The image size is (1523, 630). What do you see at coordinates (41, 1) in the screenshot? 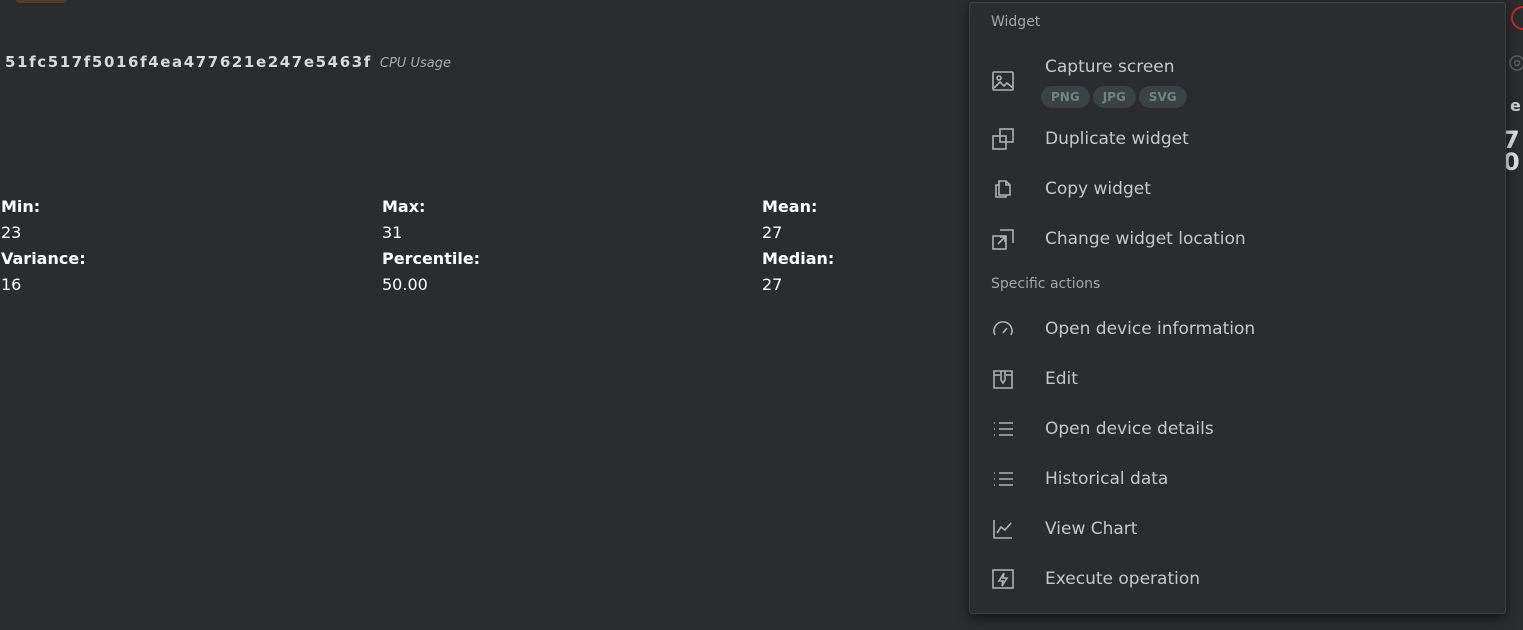
I see `header-accent` at bounding box center [41, 1].